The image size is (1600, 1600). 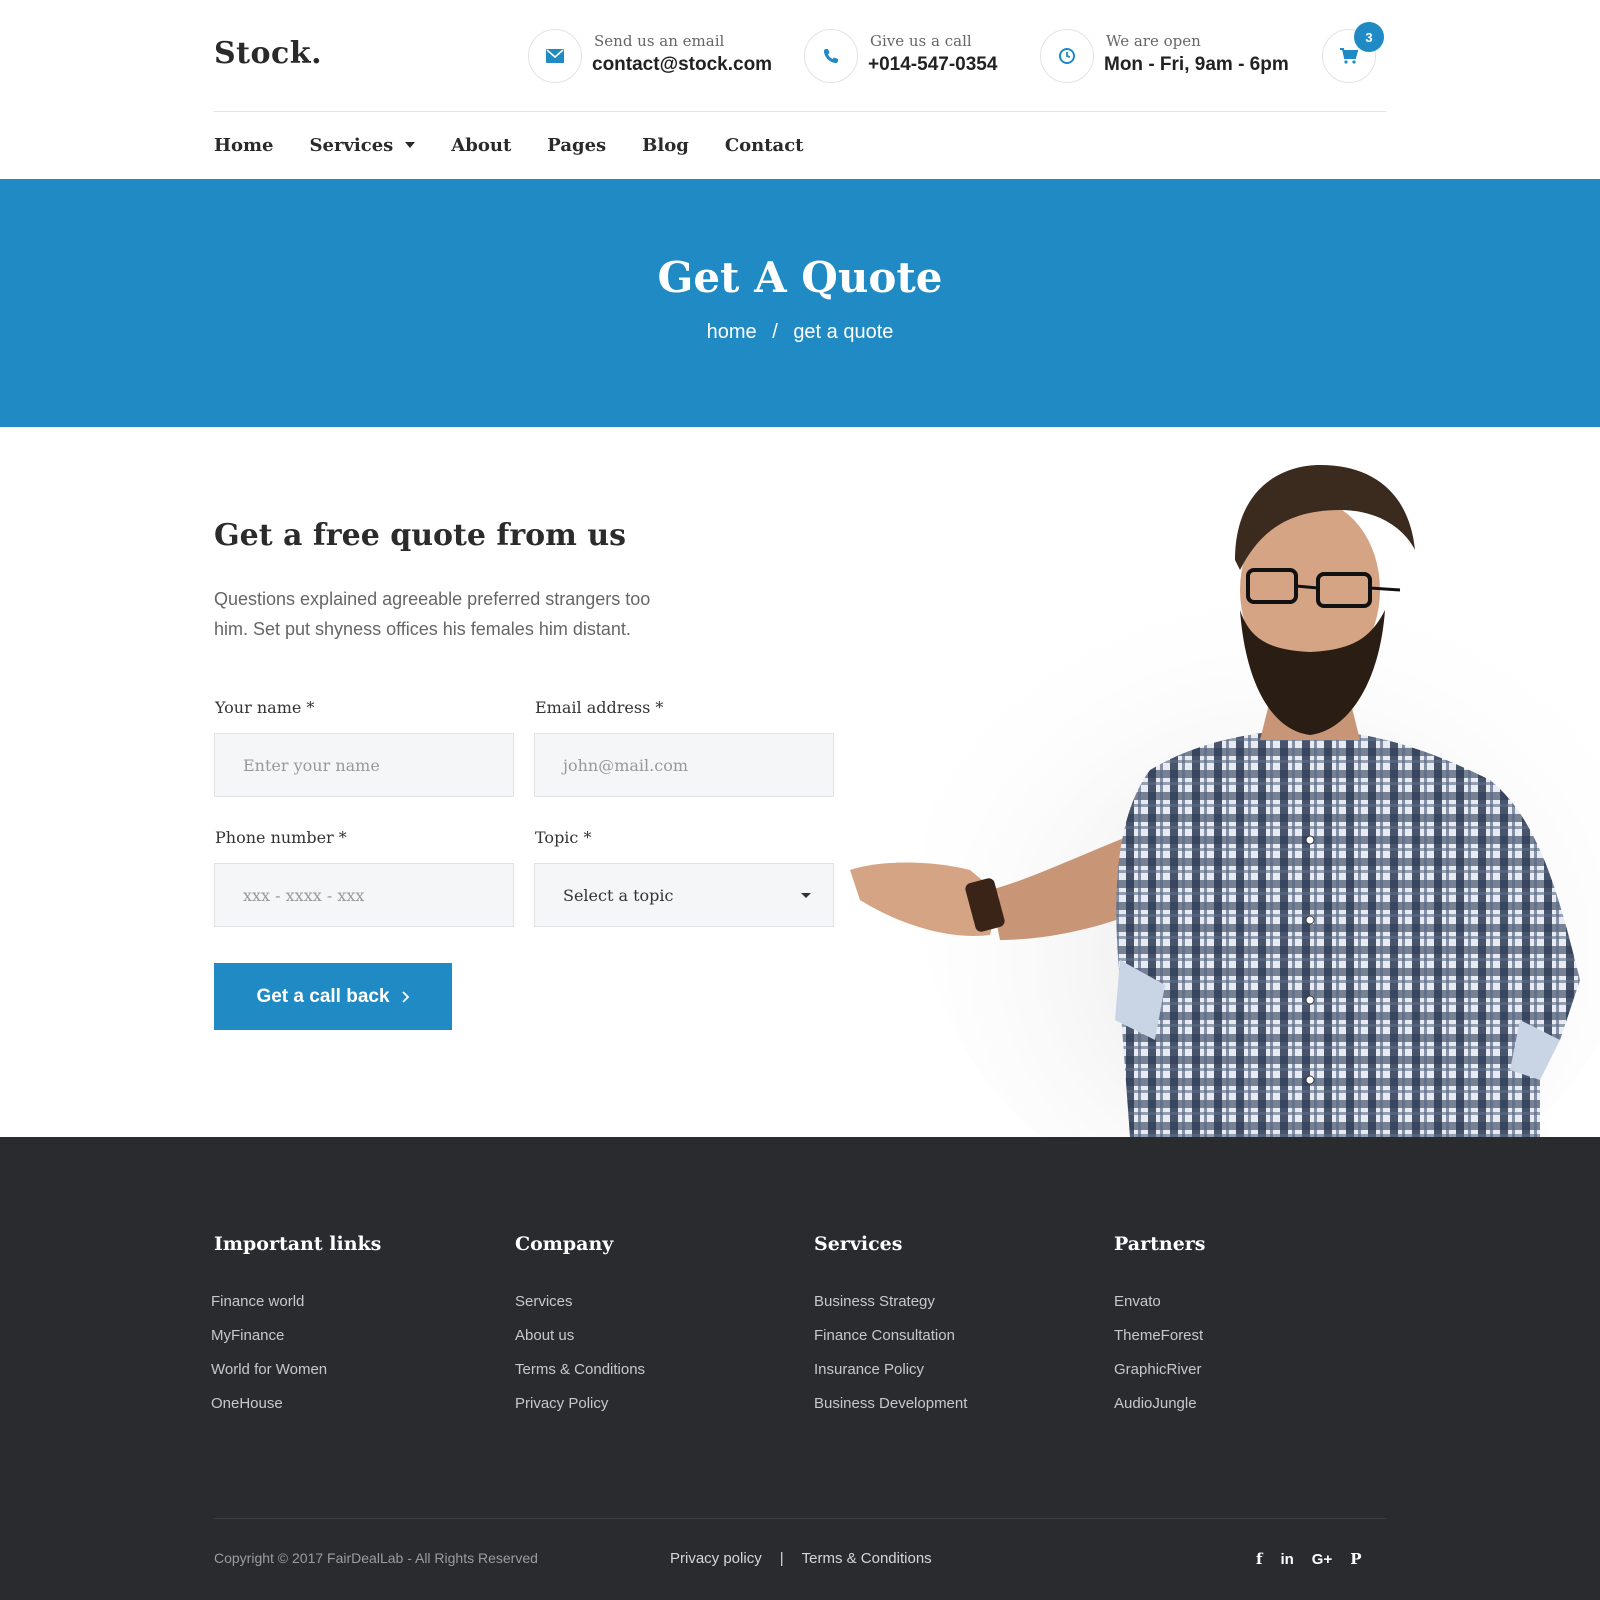 I want to click on get-call-back-button: Get a call back, so click(x=333, y=996).